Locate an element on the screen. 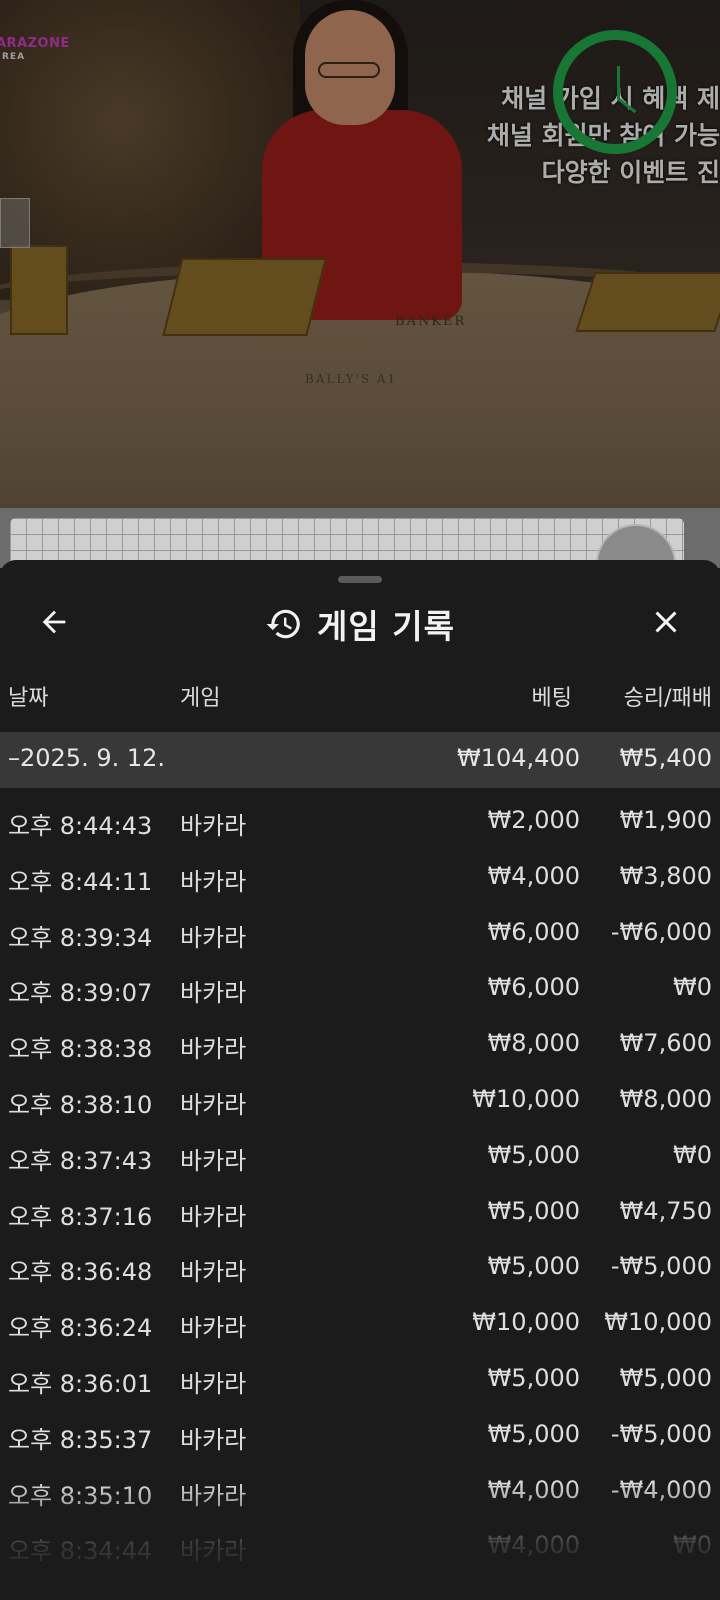 The image size is (720, 1600). sheet-header: 게임 기록 is located at coordinates (360, 624).